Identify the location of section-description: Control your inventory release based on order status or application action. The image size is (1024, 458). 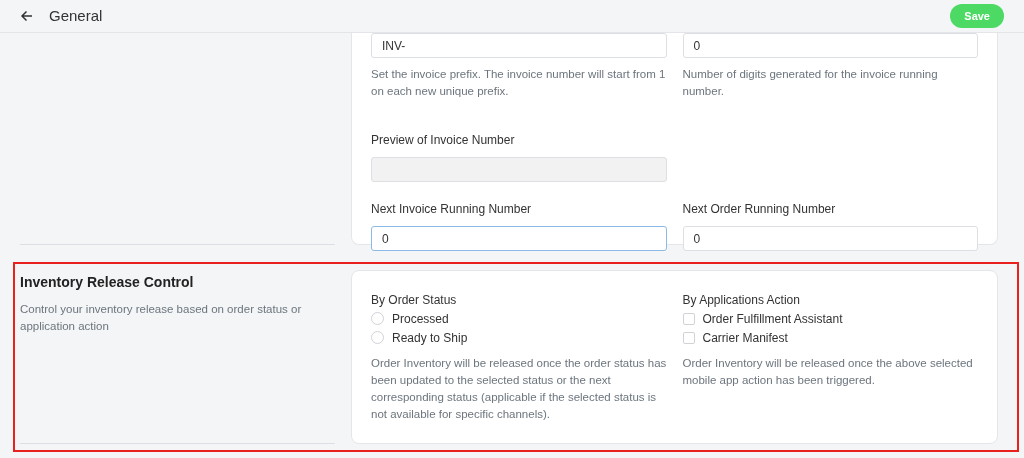
(161, 318).